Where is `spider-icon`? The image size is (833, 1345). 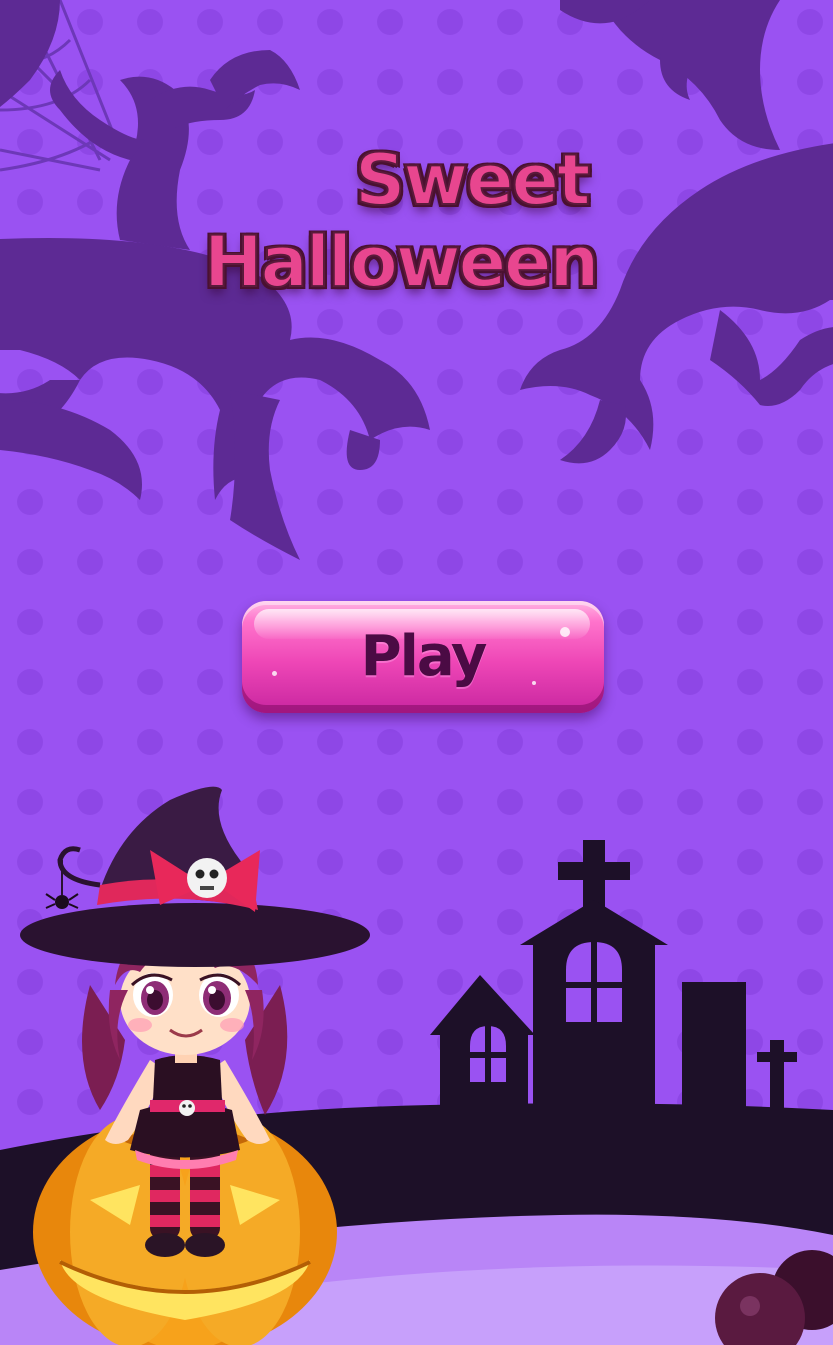 spider-icon is located at coordinates (62, 884).